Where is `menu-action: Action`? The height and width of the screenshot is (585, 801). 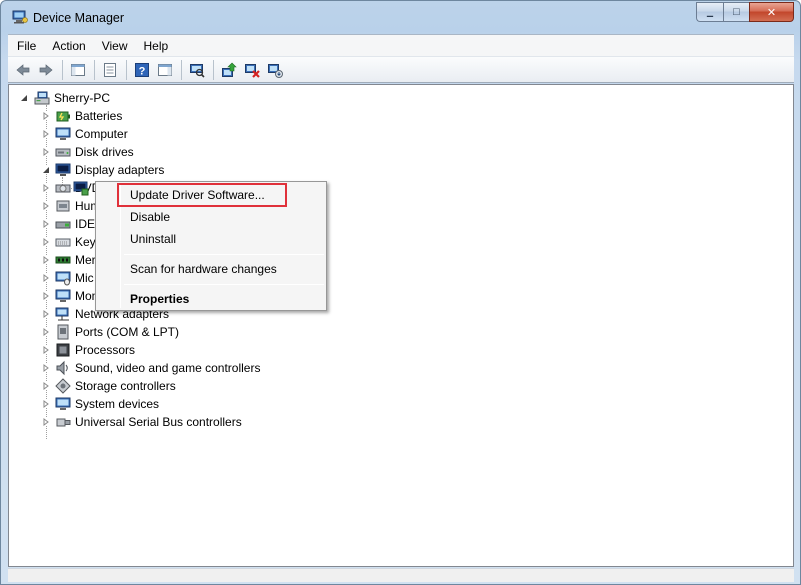 menu-action: Action is located at coordinates (68, 46).